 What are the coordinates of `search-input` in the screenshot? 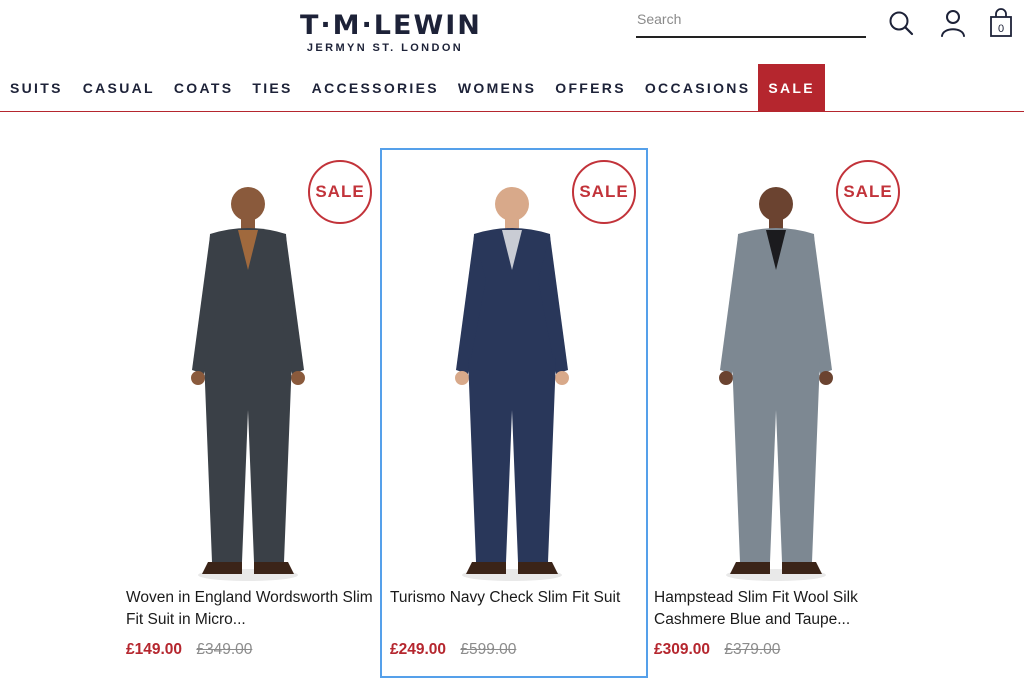 It's located at (751, 19).